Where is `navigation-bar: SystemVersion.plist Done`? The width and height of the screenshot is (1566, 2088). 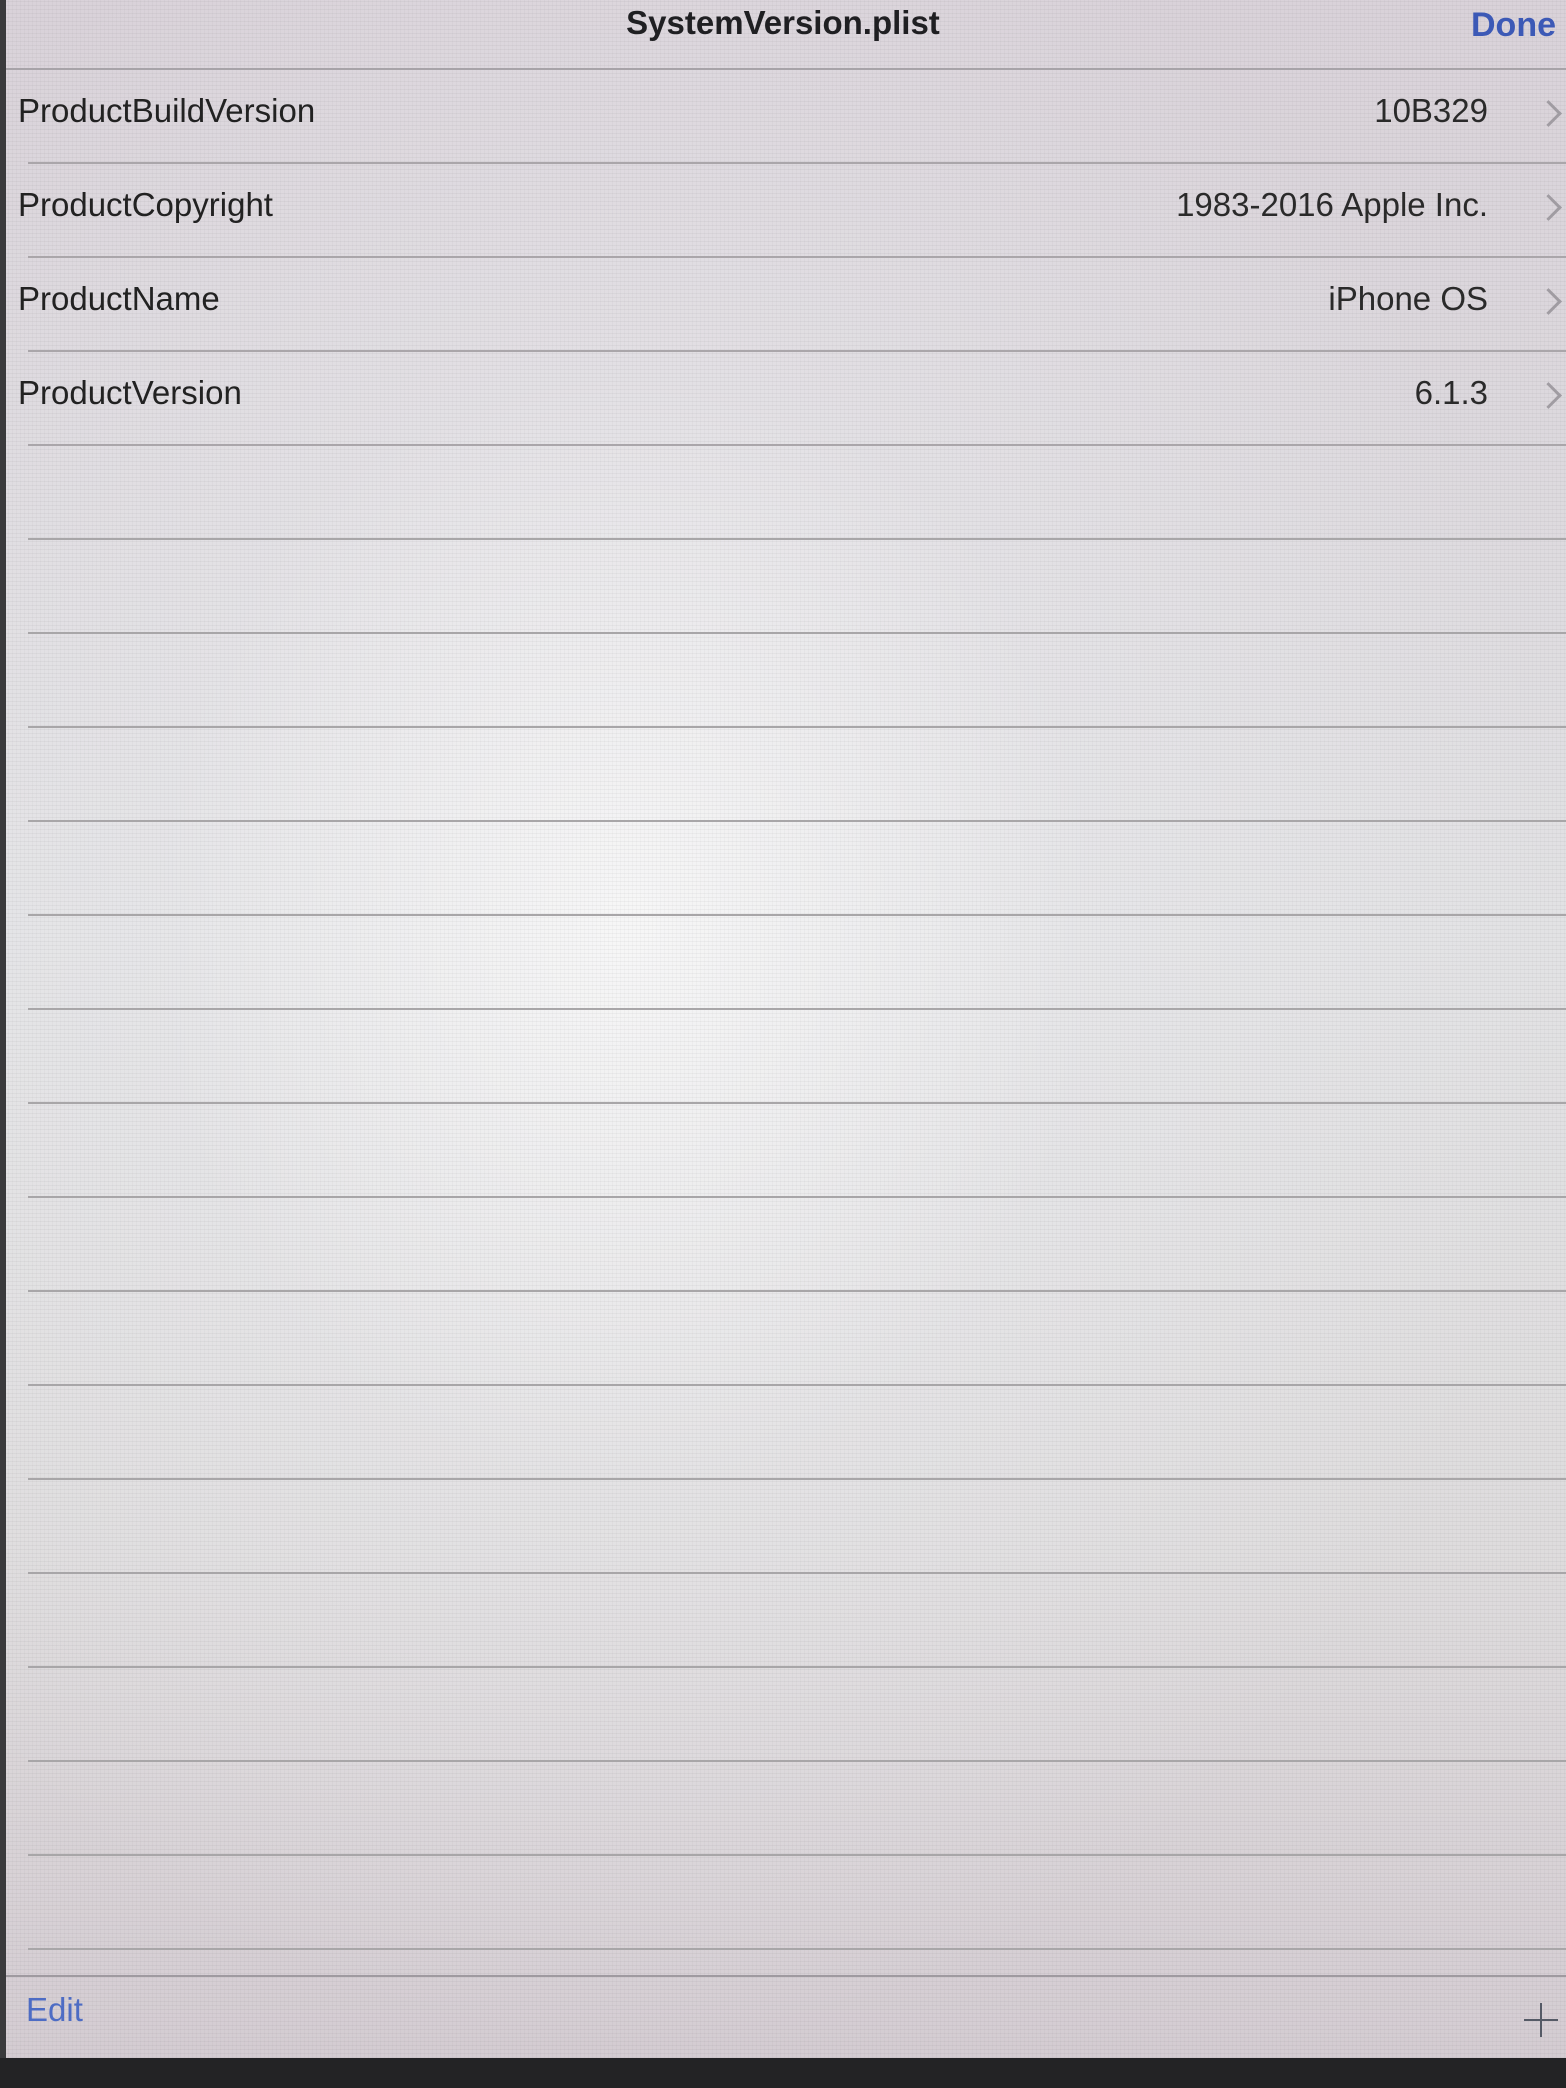
navigation-bar: SystemVersion.plist Done is located at coordinates (783, 35).